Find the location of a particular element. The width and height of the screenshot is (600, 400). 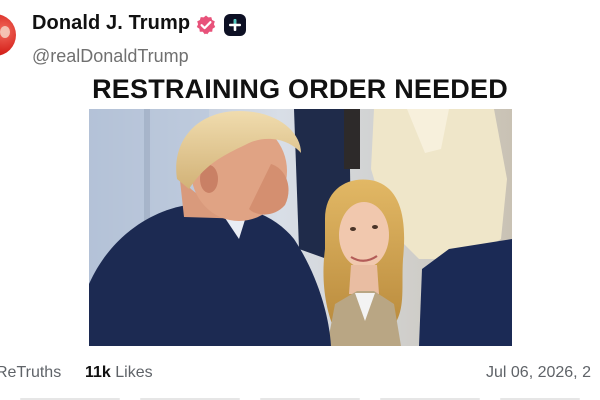

likes-stat: 11k Likes is located at coordinates (119, 373).